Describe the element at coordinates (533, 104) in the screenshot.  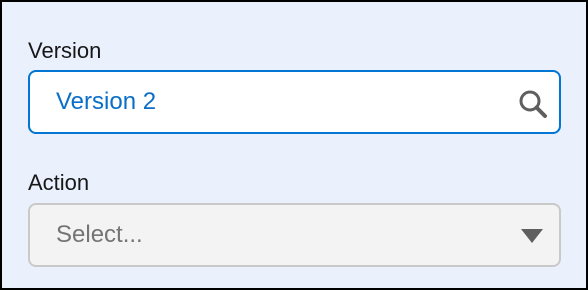
I see `search-icon` at that location.